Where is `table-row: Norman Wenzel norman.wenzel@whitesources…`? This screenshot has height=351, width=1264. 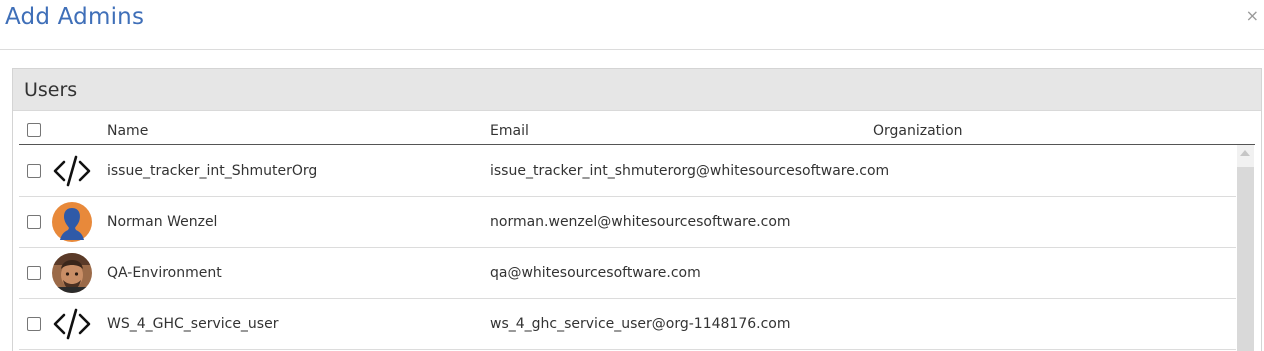 table-row: Norman Wenzel norman.wenzel@whitesources… is located at coordinates (627, 222).